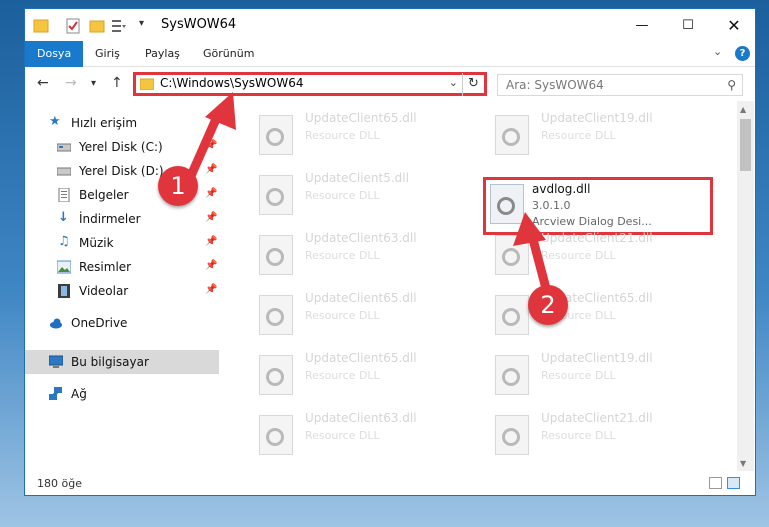 The width and height of the screenshot is (769, 527). Describe the element at coordinates (178, 186) in the screenshot. I see `step-1-badge: 1` at that location.